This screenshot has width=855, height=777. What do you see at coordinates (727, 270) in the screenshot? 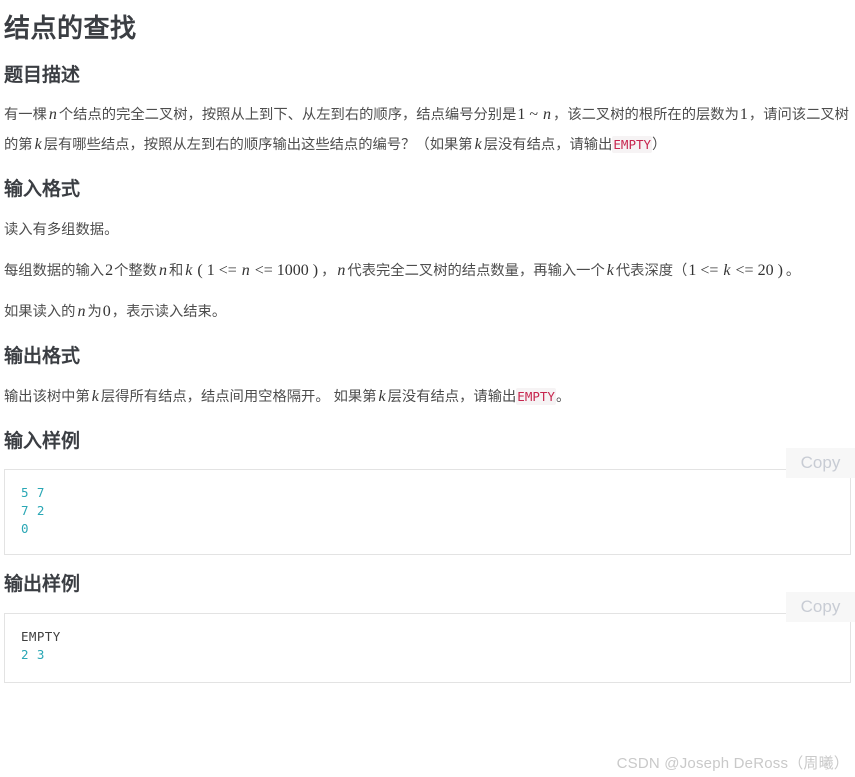
I see `math-k-5: k` at bounding box center [727, 270].